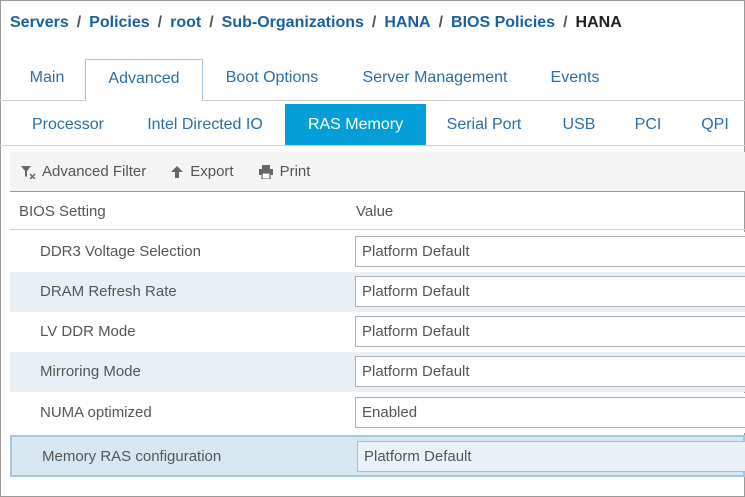 The image size is (745, 497). I want to click on breadcrumb-bios-policies: BIOS Policies, so click(503, 23).